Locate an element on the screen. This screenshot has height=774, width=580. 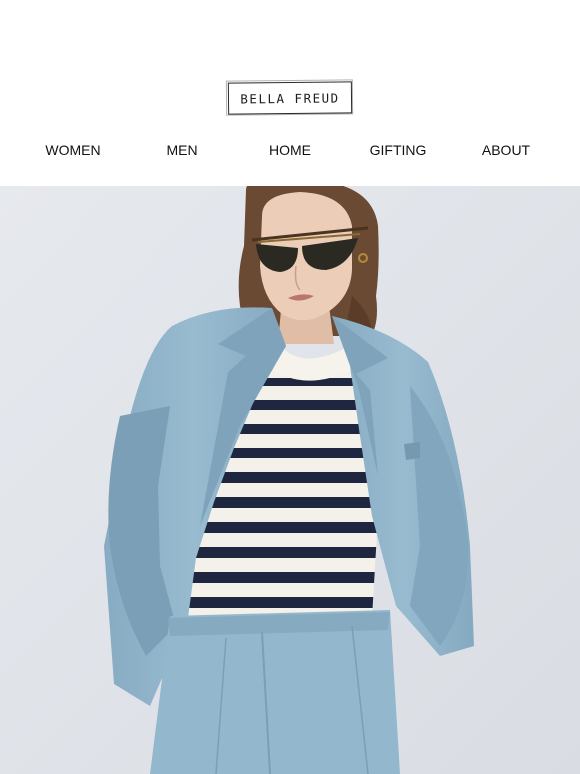
brand-logo: BELLA FREUD is located at coordinates (290, 98).